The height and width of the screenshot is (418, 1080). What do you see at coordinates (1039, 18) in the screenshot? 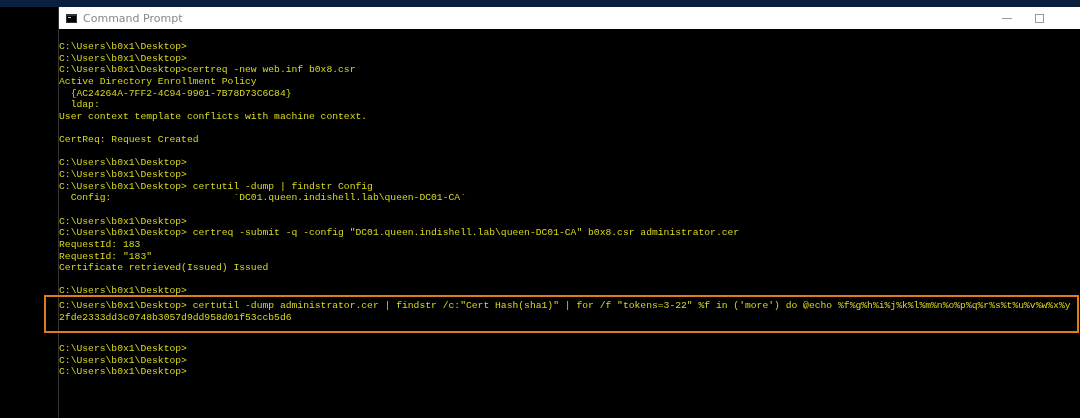
I see `maximize-icon` at bounding box center [1039, 18].